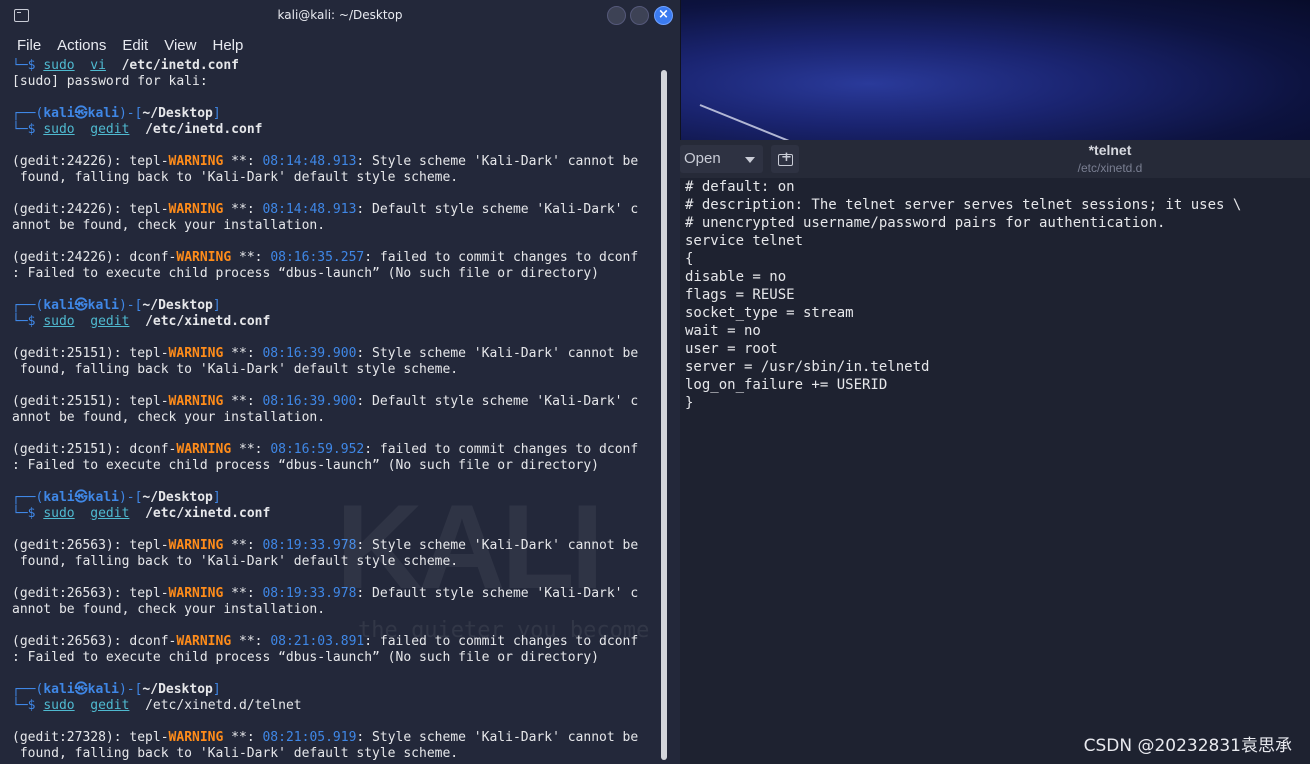 This screenshot has height=764, width=1310. I want to click on terminal-text-segment: 08:14:48.913, so click(309, 161).